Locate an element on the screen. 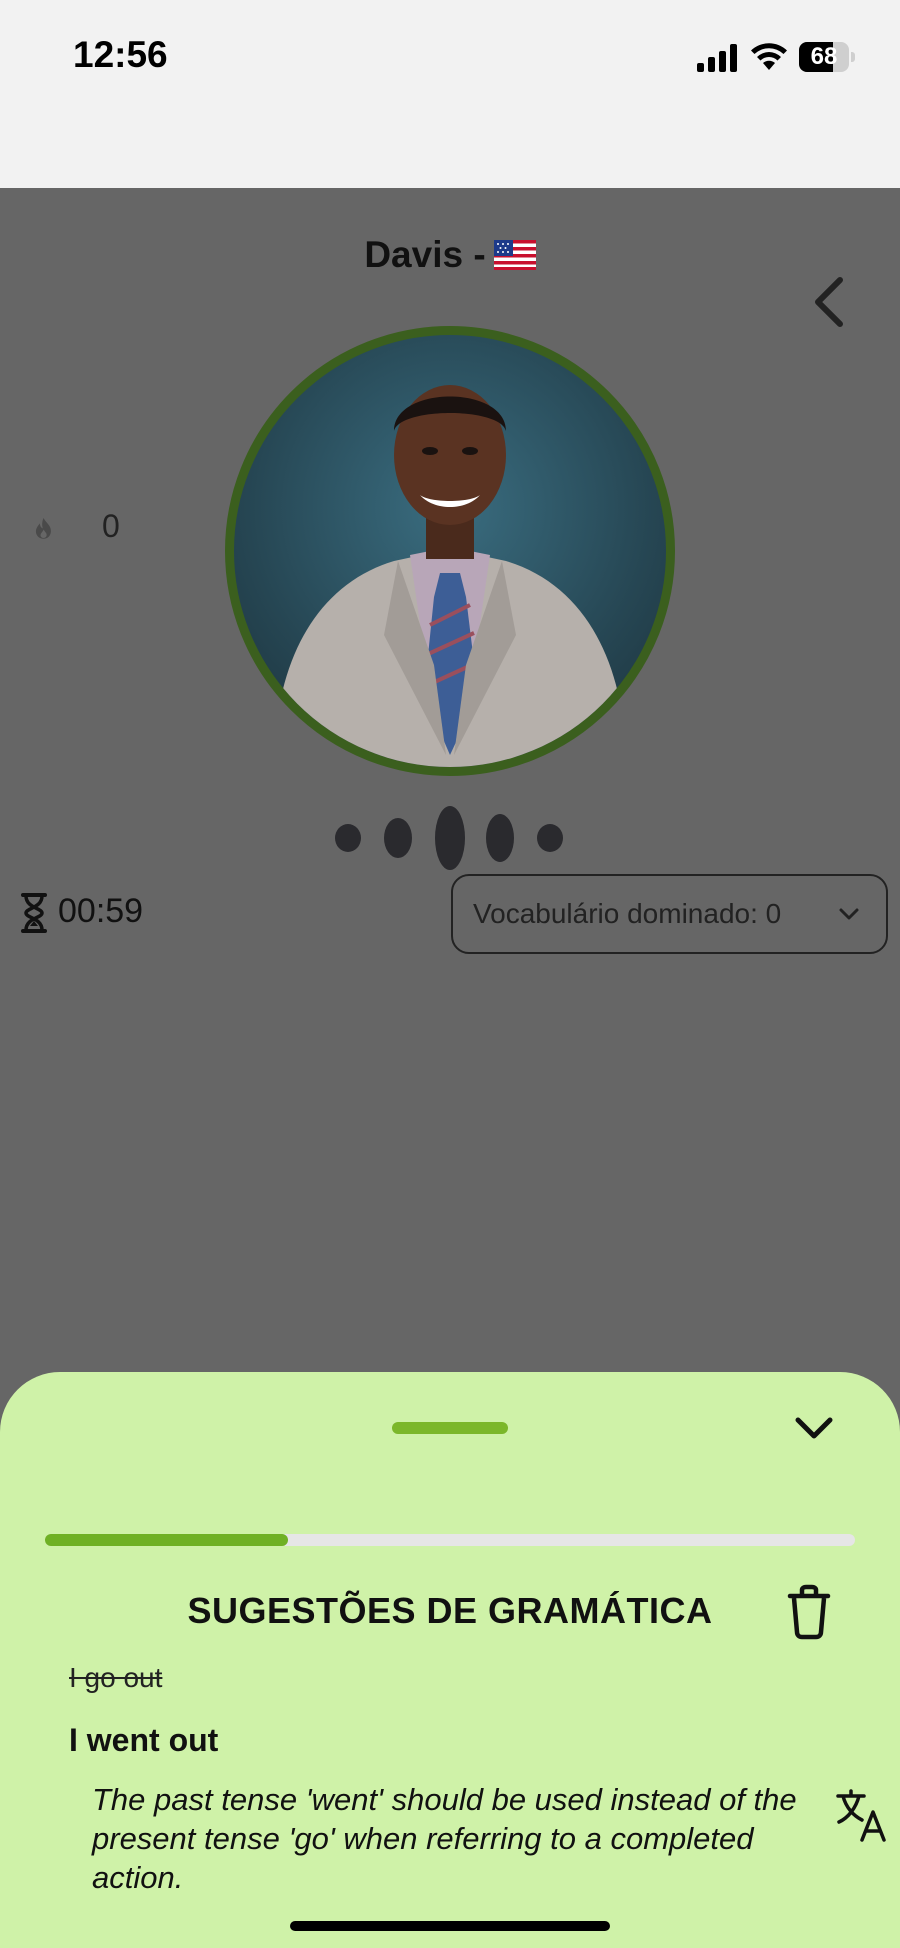 Image resolution: width=900 pixels, height=1948 pixels. corrected-sentence: I went out is located at coordinates (144, 1740).